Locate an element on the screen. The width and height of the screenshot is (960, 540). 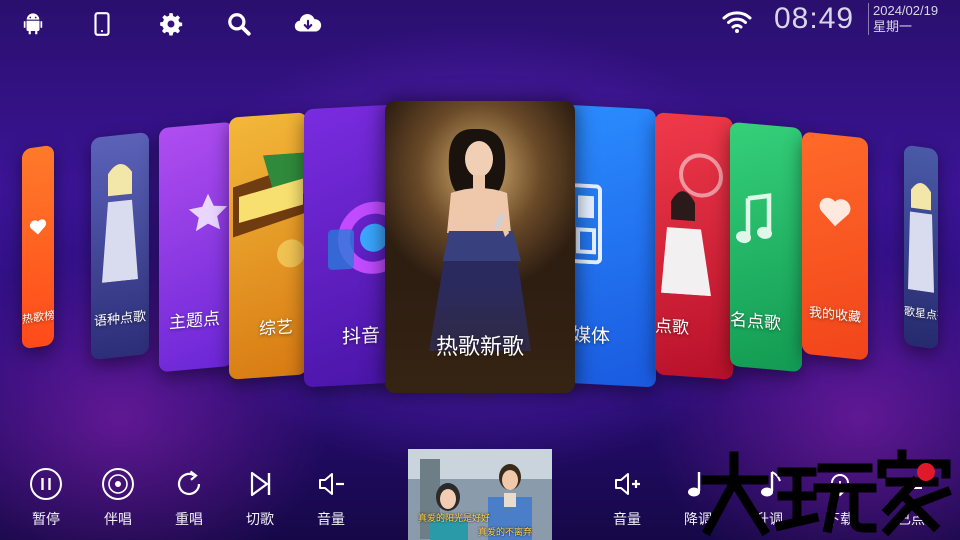
card-variety: 综艺 is located at coordinates (268, 246).